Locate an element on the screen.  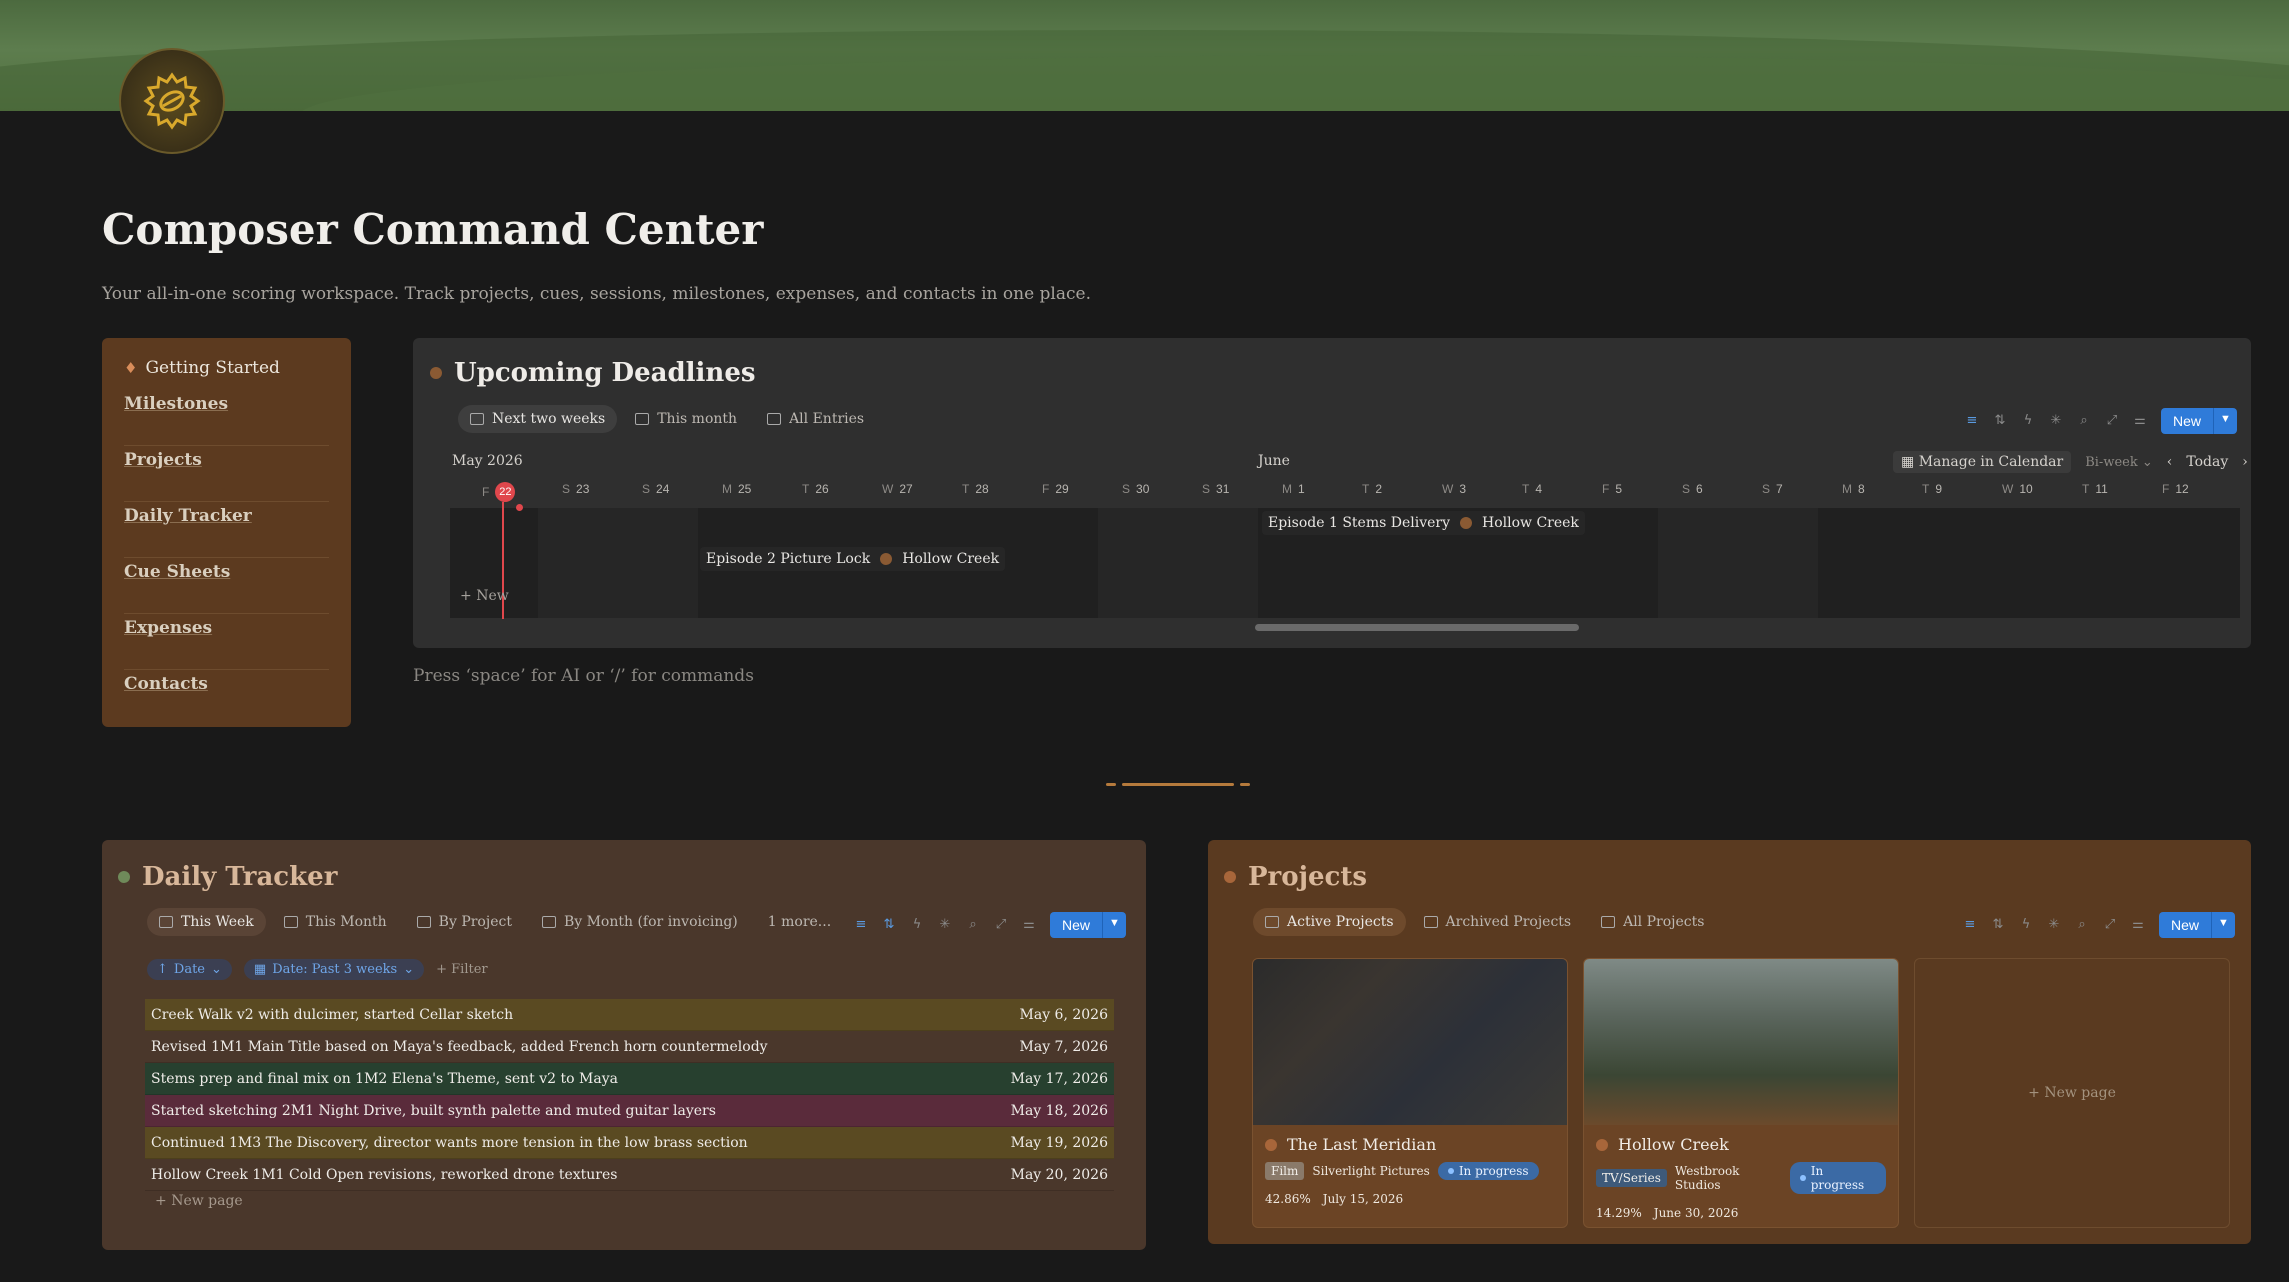
page-title: Composer Command Center is located at coordinates (432, 229).